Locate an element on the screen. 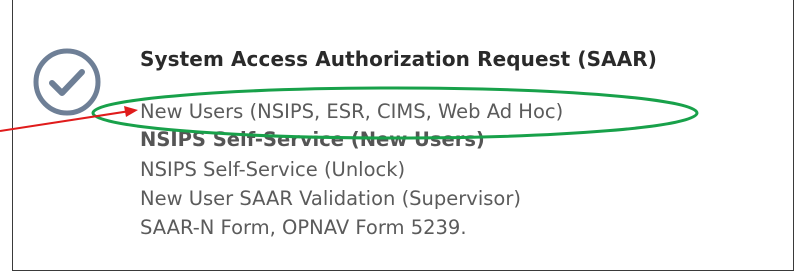 Image resolution: width=808 pixels, height=273 pixels. link-new-users: New Users (NSIPS, ESR, CIMS, Web Ad Hoc) is located at coordinates (351, 111).